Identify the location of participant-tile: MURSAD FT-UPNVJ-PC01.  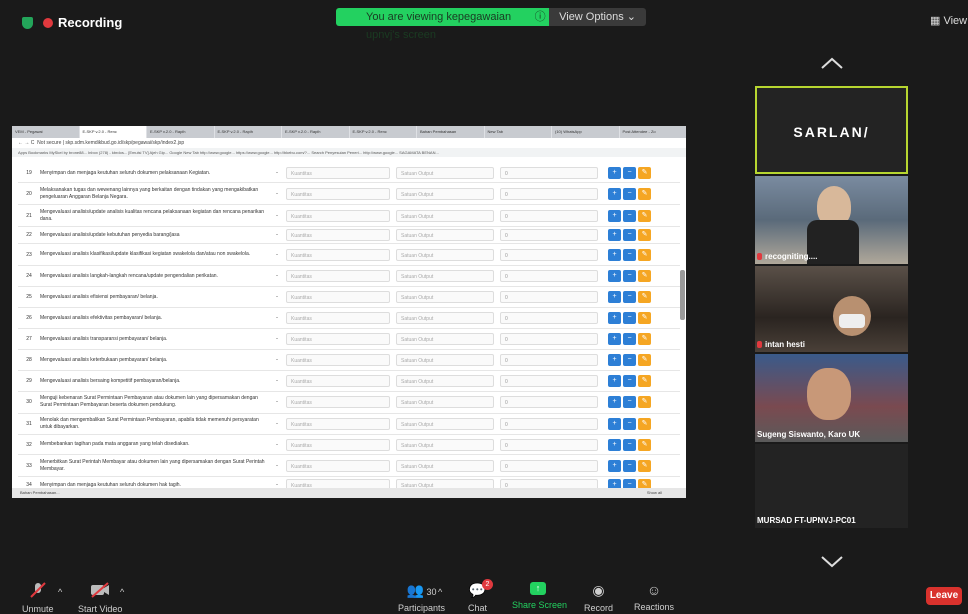
(831, 486).